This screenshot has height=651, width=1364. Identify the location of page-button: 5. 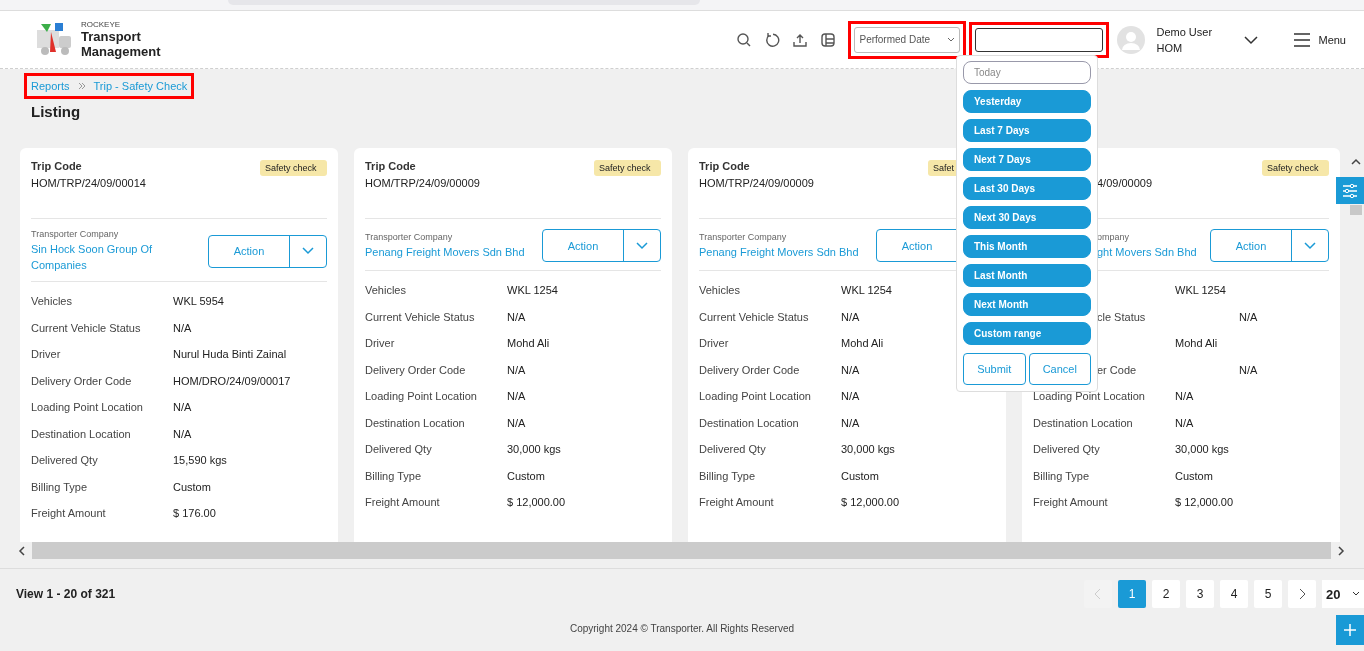
(1268, 594).